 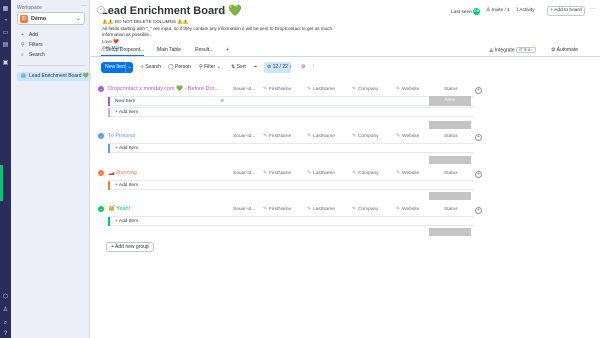 I want to click on my-work-icon: ▤, so click(x=5, y=45).